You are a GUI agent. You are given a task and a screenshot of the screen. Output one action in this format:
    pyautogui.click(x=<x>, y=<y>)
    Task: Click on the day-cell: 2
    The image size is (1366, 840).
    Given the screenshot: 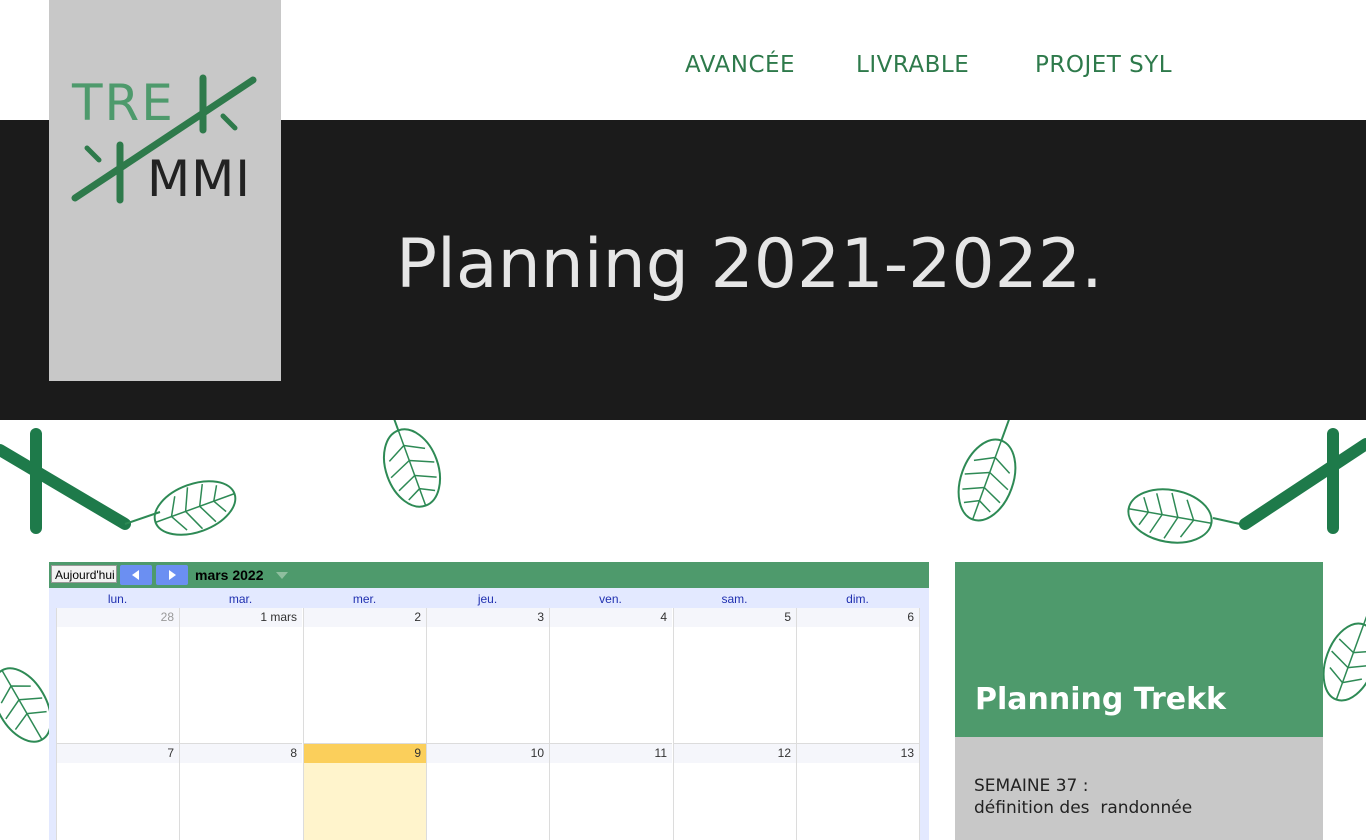 What is the action you would take?
    pyautogui.click(x=364, y=676)
    